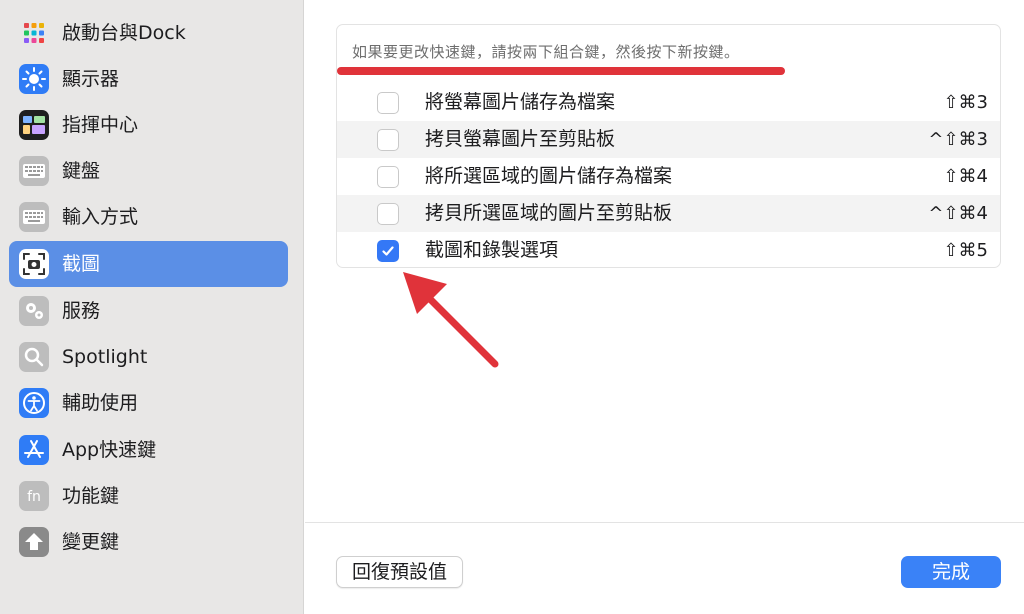 This screenshot has height=614, width=1024. Describe the element at coordinates (34, 125) in the screenshot. I see `mission-control-icon` at that location.